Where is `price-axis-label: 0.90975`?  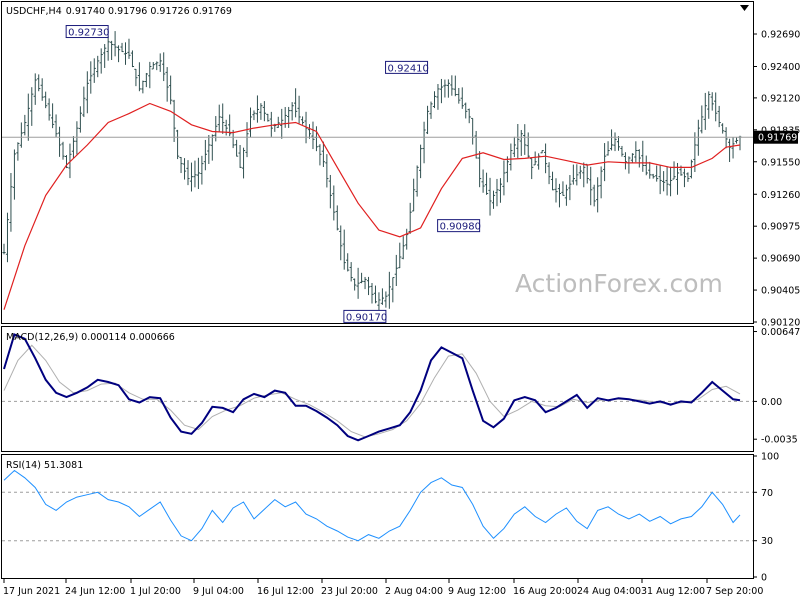 price-axis-label: 0.90975 is located at coordinates (780, 227).